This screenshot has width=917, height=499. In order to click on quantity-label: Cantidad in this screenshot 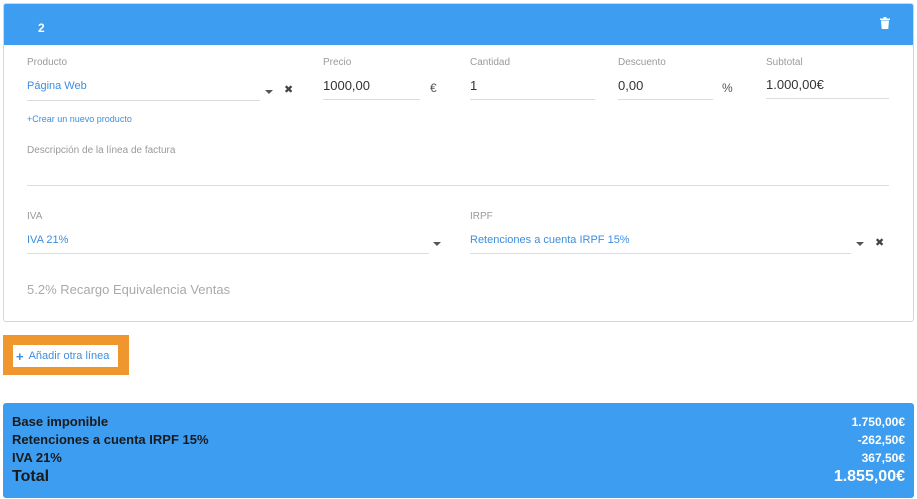, I will do `click(490, 62)`.